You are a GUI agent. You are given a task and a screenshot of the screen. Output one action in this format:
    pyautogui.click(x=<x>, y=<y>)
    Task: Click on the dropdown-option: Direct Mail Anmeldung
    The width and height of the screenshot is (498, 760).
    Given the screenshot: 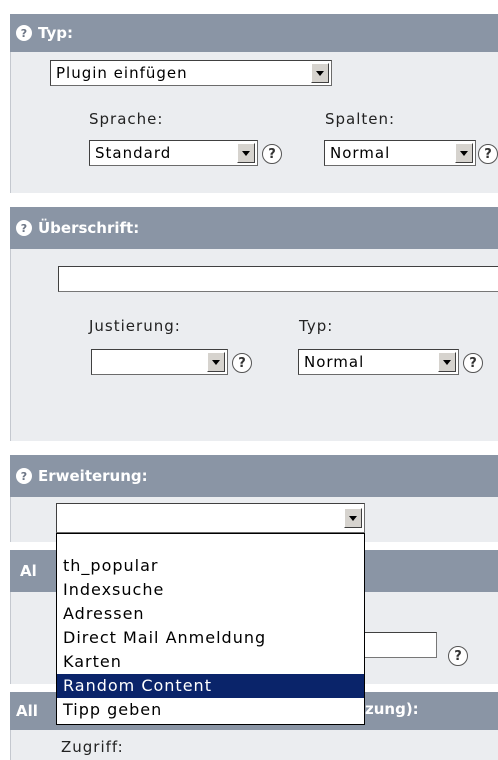 What is the action you would take?
    pyautogui.click(x=210, y=638)
    